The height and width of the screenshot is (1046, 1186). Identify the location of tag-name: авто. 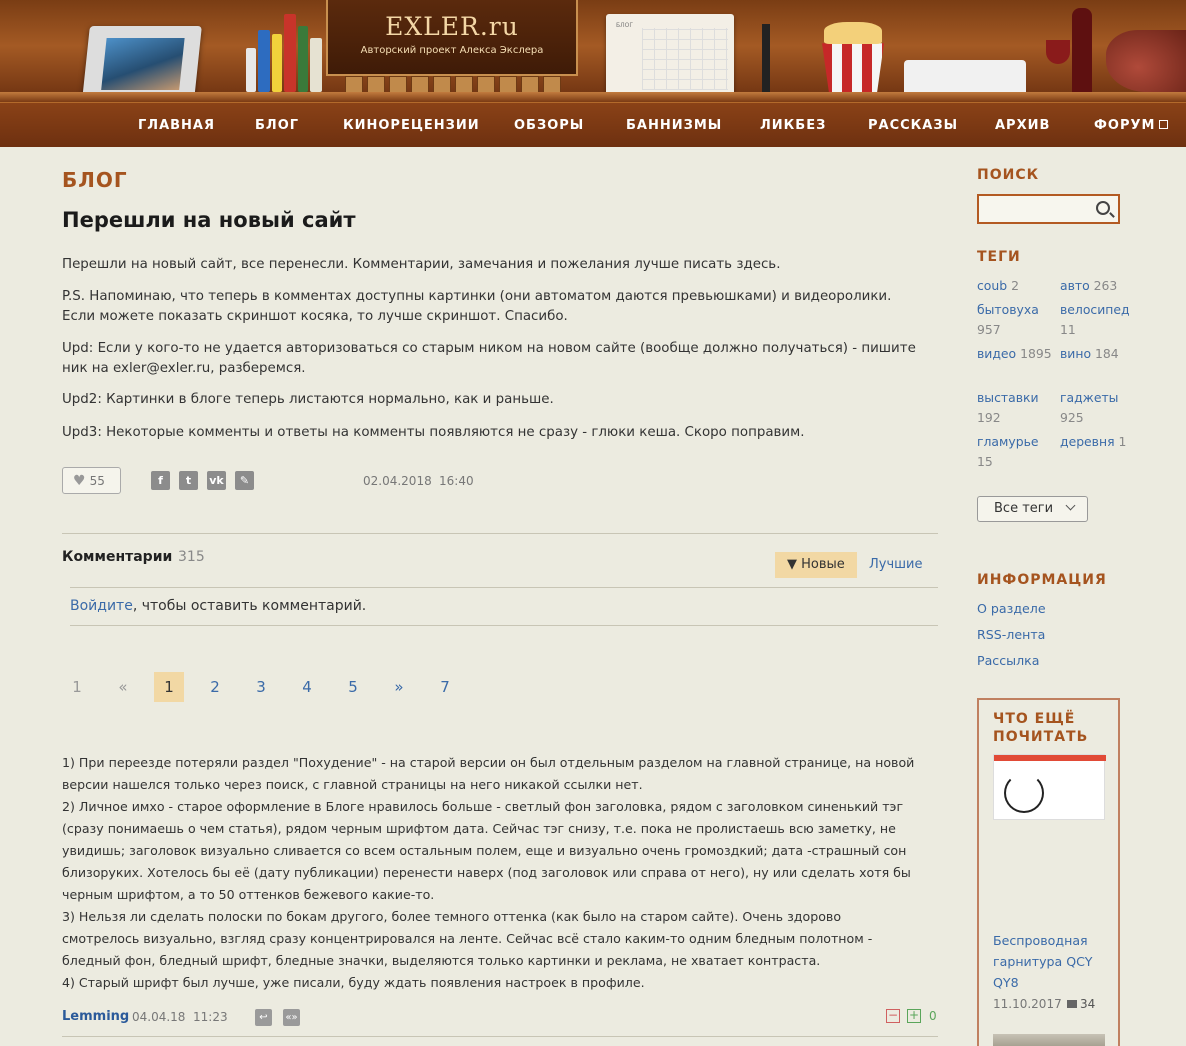
(1075, 285).